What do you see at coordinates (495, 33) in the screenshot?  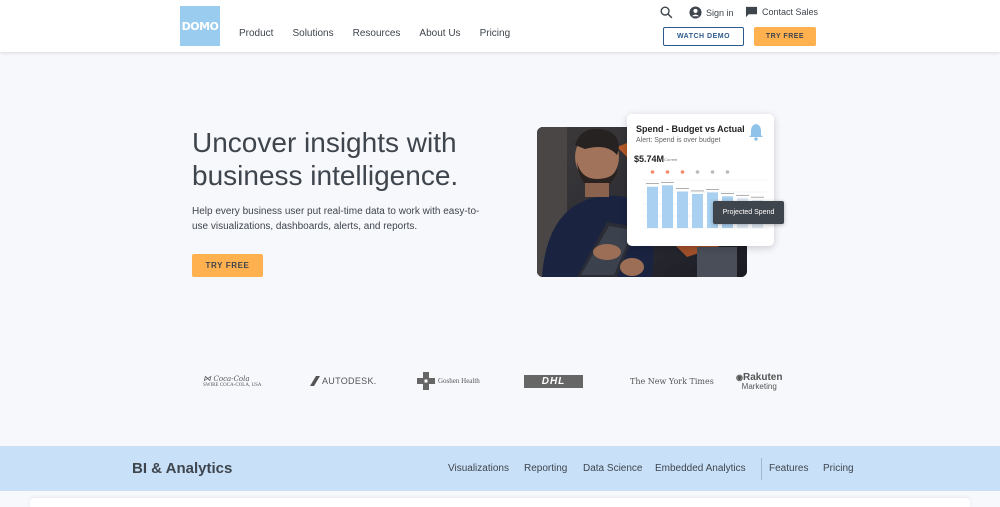 I see `nav-pricing: Pricing` at bounding box center [495, 33].